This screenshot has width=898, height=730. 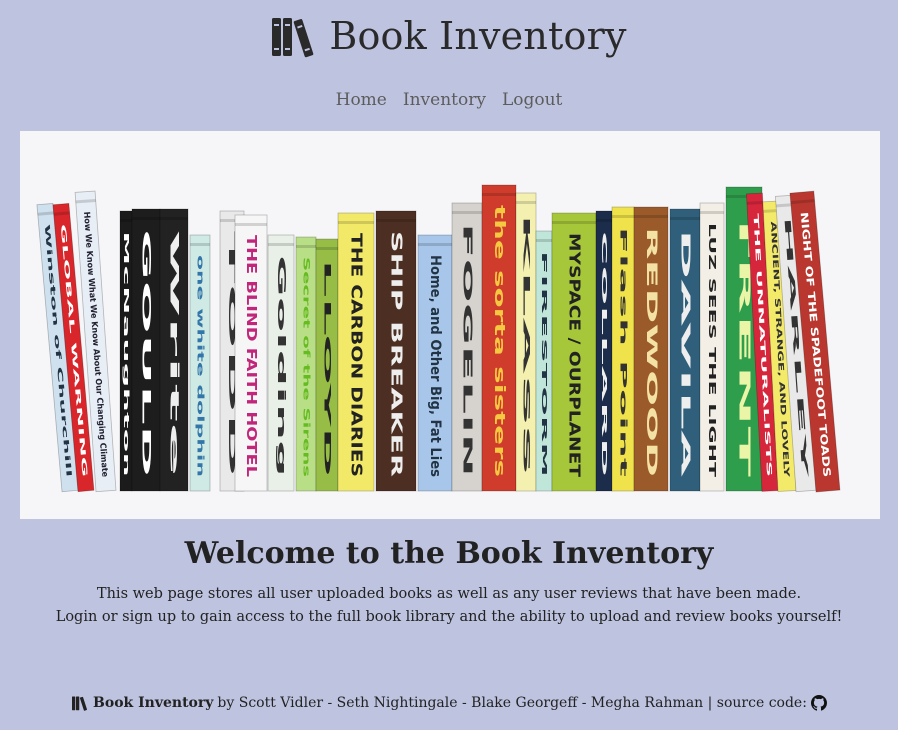 I want to click on book-spine-title: LUZ SEES THE LIGHT, so click(x=711, y=350).